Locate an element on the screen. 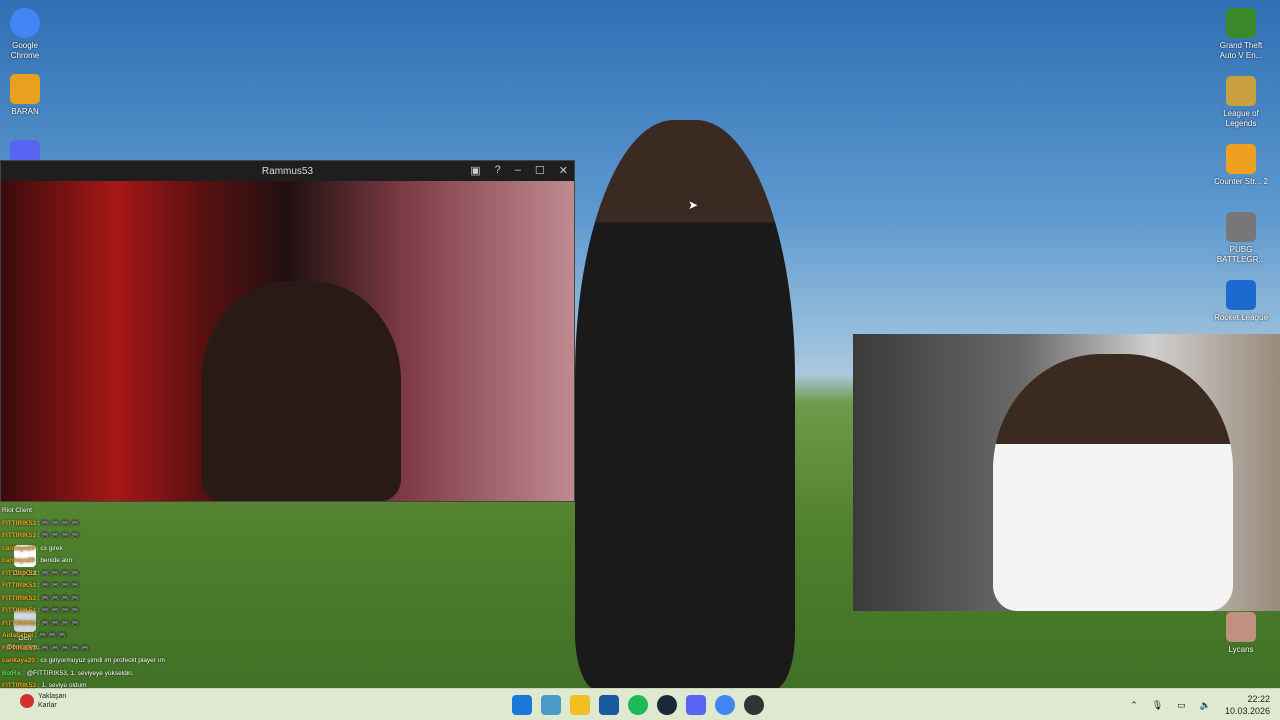 Image resolution: width=1280 pixels, height=720 pixels. discord-icon is located at coordinates (696, 705).